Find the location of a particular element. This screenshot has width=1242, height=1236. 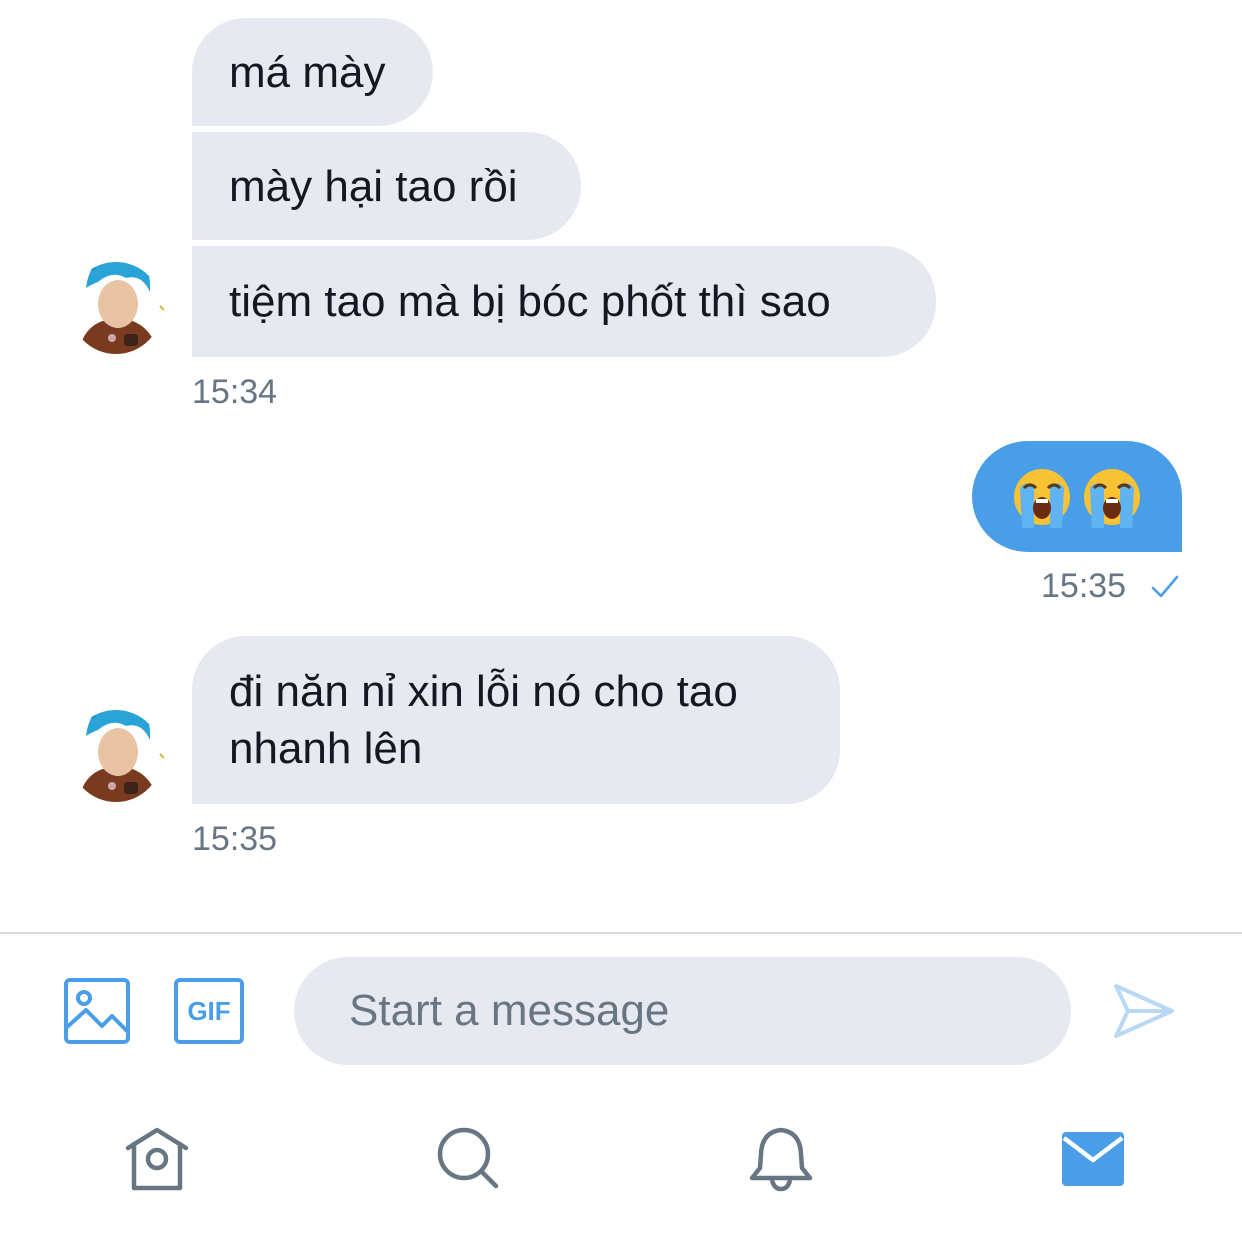

message-text: má mày is located at coordinates (307, 72).